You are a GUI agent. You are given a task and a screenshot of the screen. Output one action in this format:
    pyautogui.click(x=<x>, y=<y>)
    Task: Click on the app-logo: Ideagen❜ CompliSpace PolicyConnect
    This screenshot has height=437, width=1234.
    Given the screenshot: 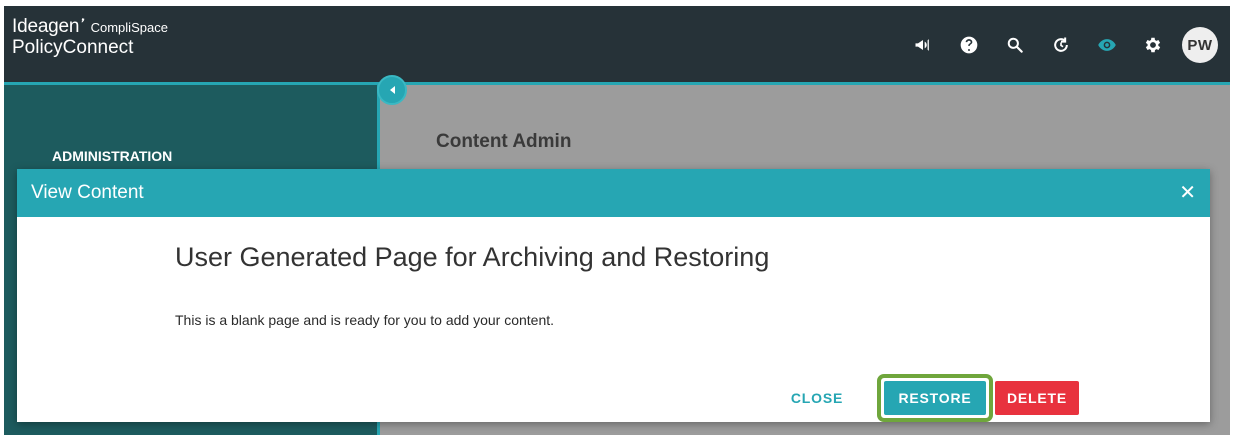 What is the action you would take?
    pyautogui.click(x=90, y=37)
    